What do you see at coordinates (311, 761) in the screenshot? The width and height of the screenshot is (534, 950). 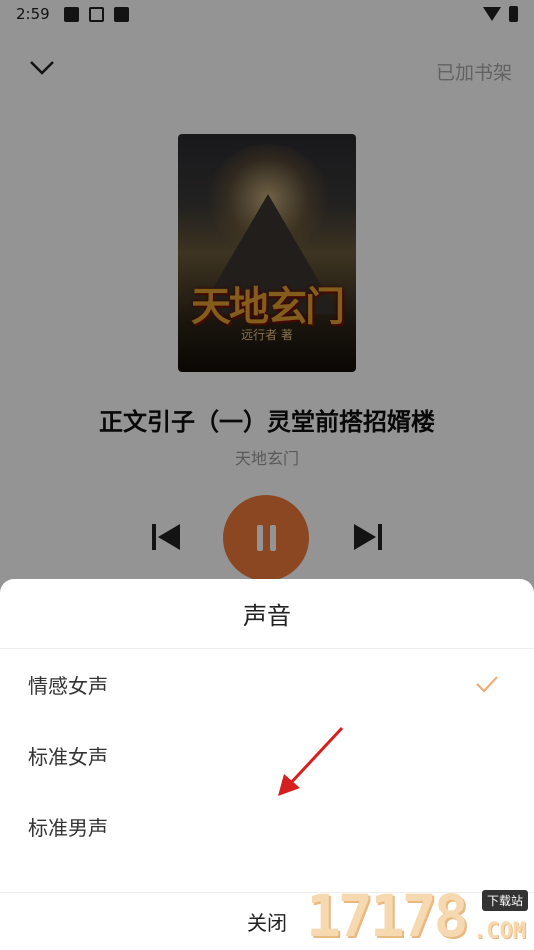 I see `annotation-arrow-icon` at bounding box center [311, 761].